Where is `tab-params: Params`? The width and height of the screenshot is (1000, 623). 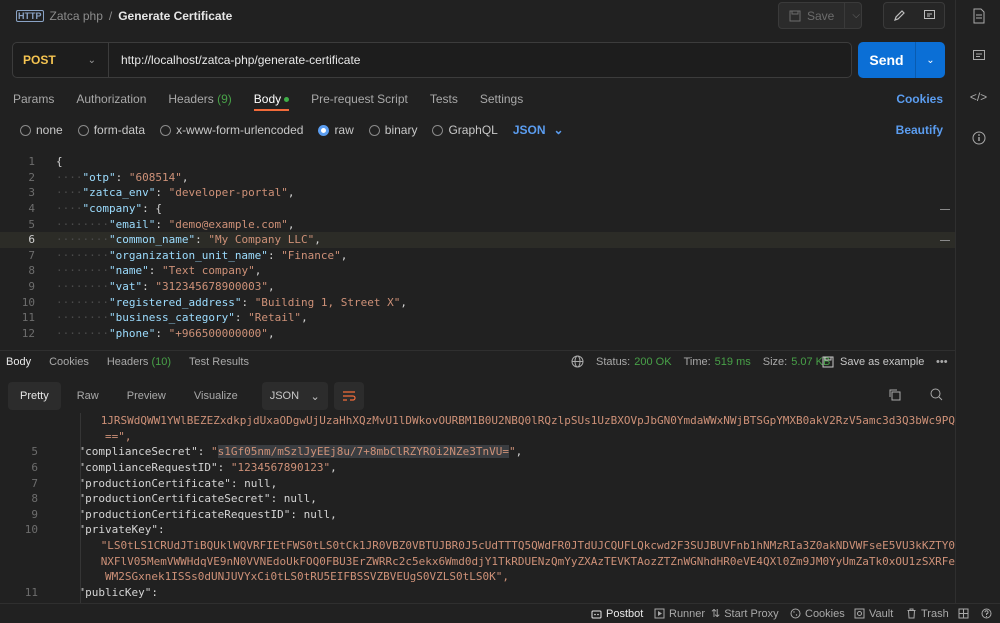
tab-params: Params is located at coordinates (33, 99).